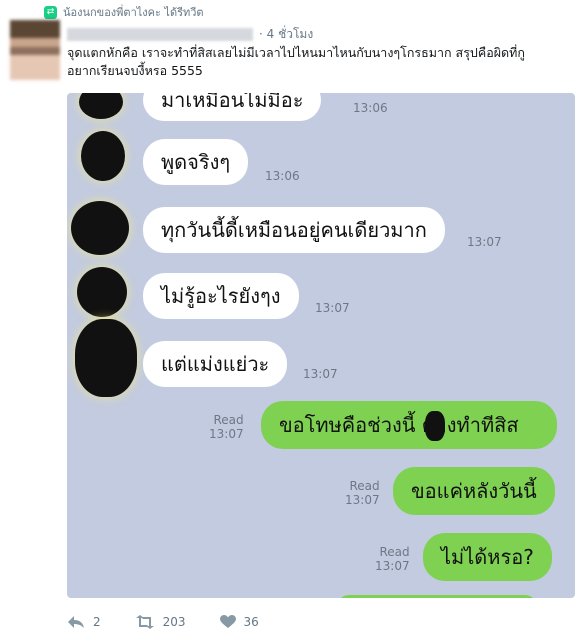 This screenshot has height=640, width=586. I want to click on message-text: มาเหมือนไม่มีอะ, so click(232, 102).